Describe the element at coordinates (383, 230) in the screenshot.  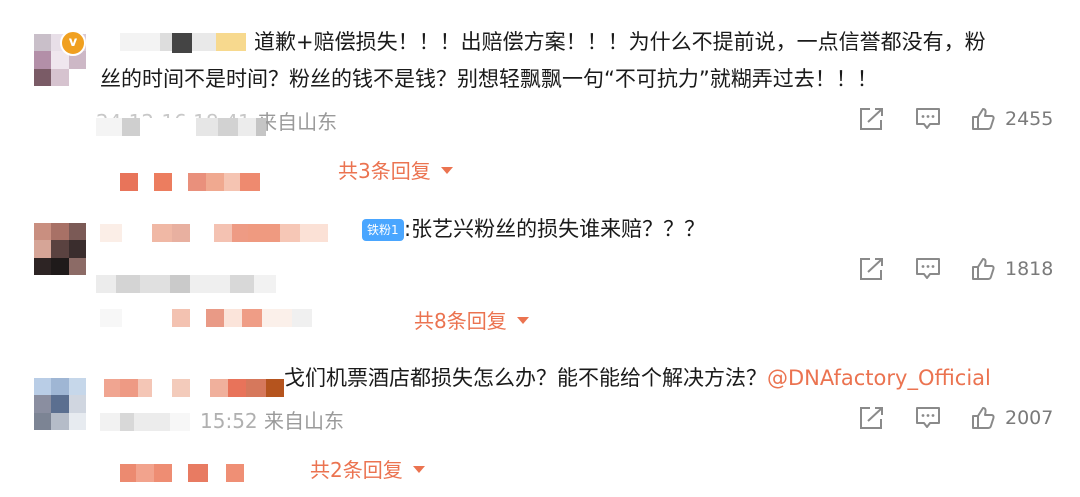
I see `fan-badge: 铁粉1` at that location.